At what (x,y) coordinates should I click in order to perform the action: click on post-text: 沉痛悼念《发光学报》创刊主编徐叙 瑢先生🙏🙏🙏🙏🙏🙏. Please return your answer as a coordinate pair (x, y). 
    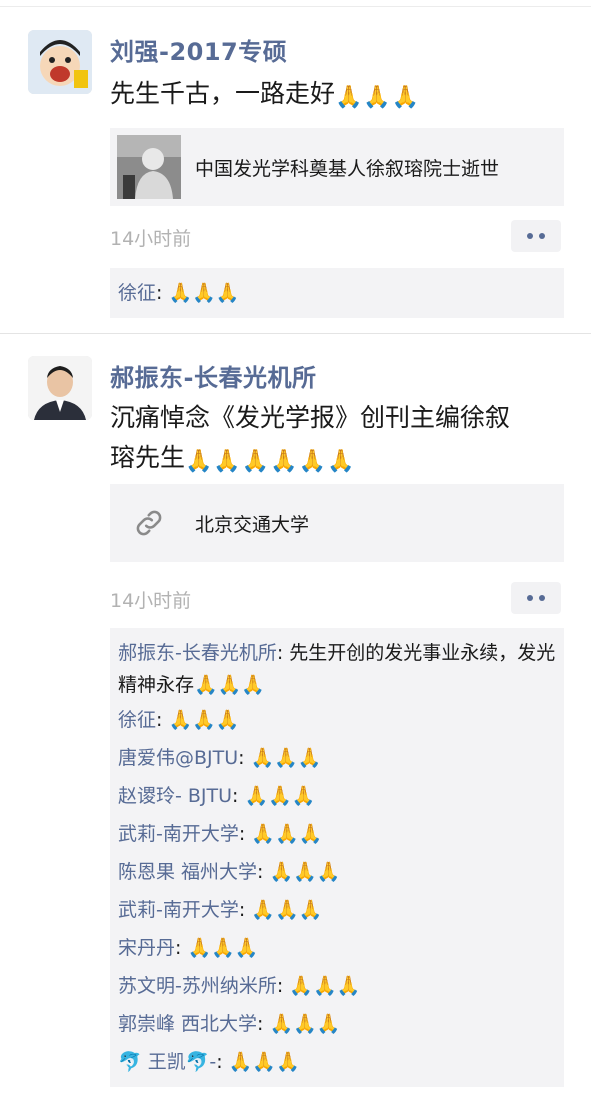
    Looking at the image, I should click on (340, 438).